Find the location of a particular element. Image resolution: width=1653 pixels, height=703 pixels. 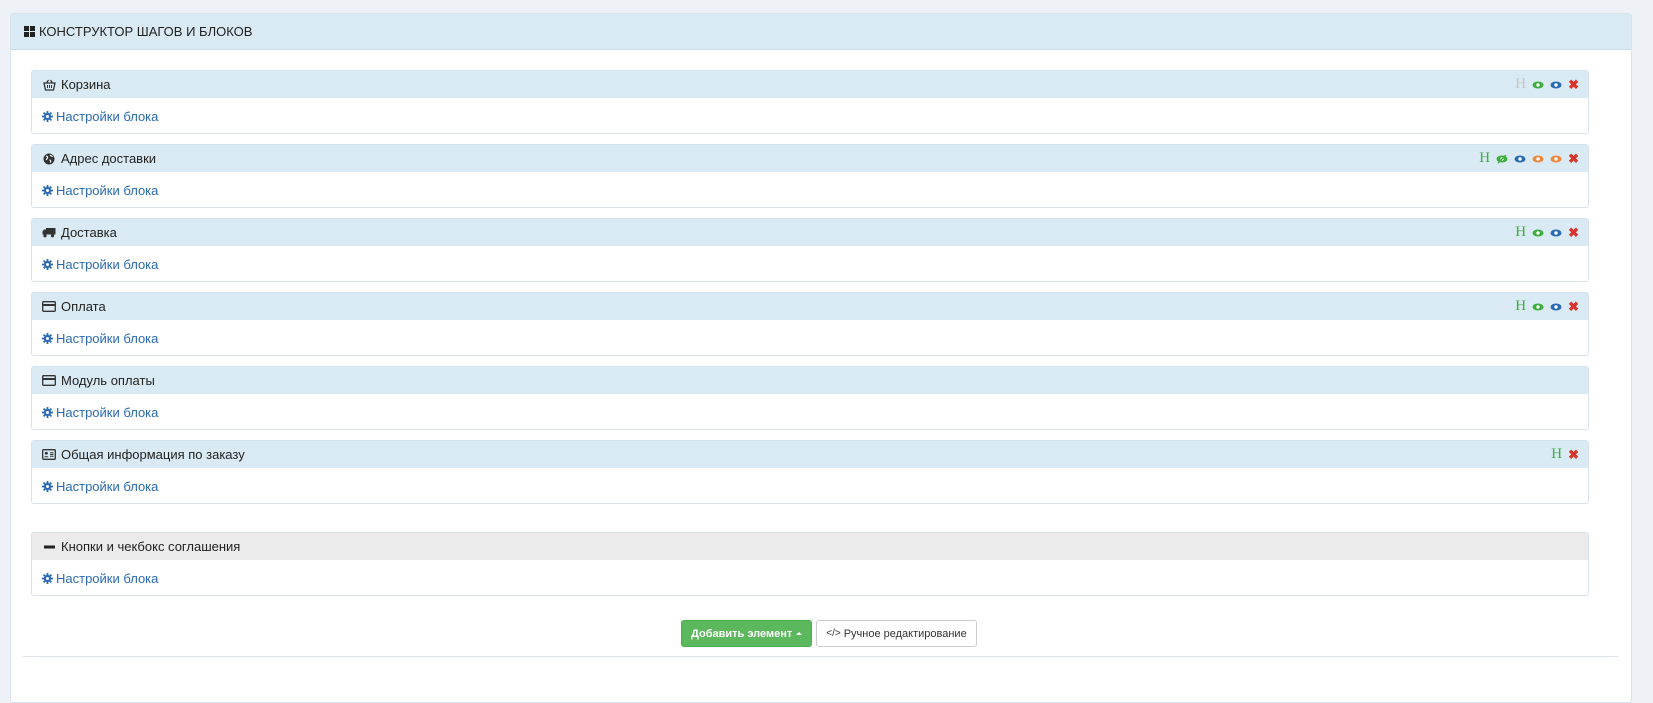

divider is located at coordinates (820, 656).